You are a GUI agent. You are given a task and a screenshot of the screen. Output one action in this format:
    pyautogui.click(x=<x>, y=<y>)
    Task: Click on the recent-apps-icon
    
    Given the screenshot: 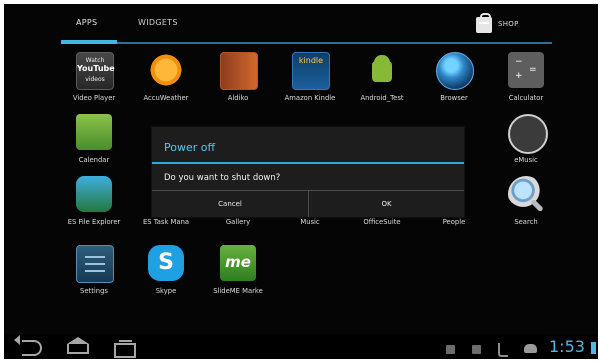 What is the action you would take?
    pyautogui.click(x=125, y=349)
    